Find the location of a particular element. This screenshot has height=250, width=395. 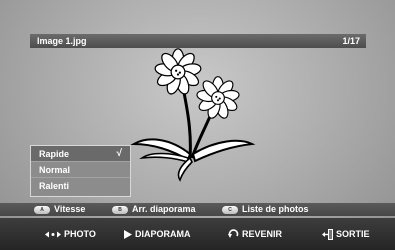

play-icon is located at coordinates (128, 234).